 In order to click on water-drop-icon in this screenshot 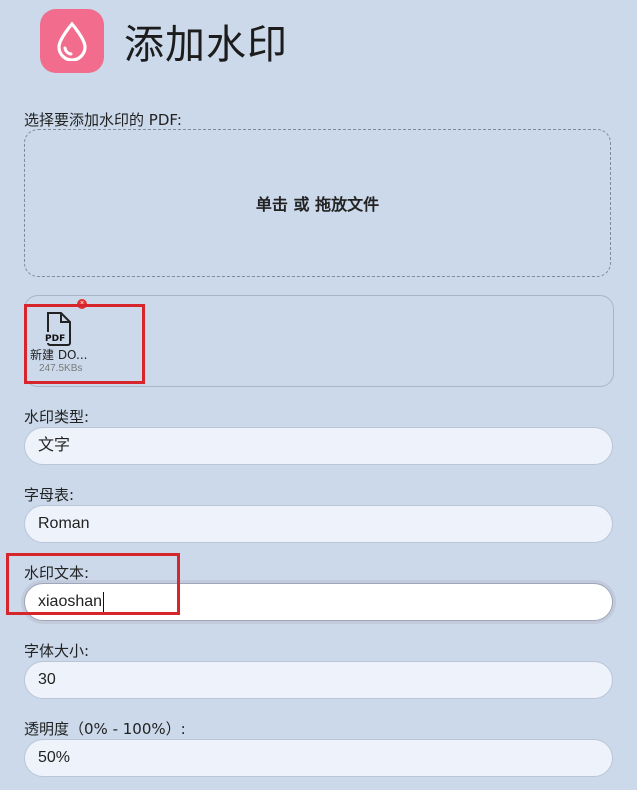, I will do `click(72, 41)`.